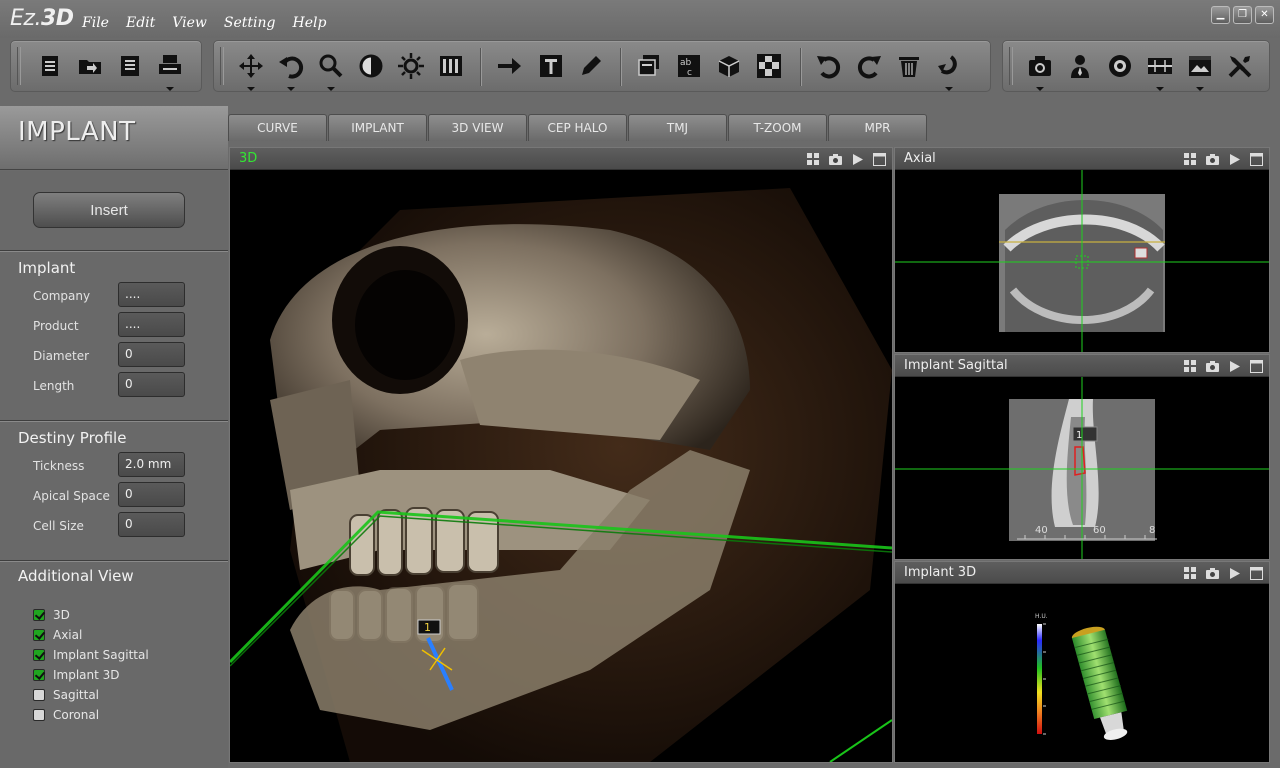 Image resolution: width=1280 pixels, height=768 pixels. What do you see at coordinates (829, 66) in the screenshot?
I see `undo-button` at bounding box center [829, 66].